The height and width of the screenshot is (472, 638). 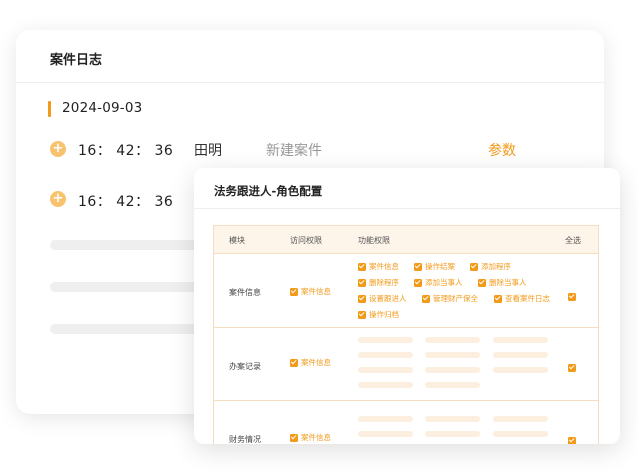 I want to click on function-checkbox: 查看案件日志, so click(x=522, y=298).